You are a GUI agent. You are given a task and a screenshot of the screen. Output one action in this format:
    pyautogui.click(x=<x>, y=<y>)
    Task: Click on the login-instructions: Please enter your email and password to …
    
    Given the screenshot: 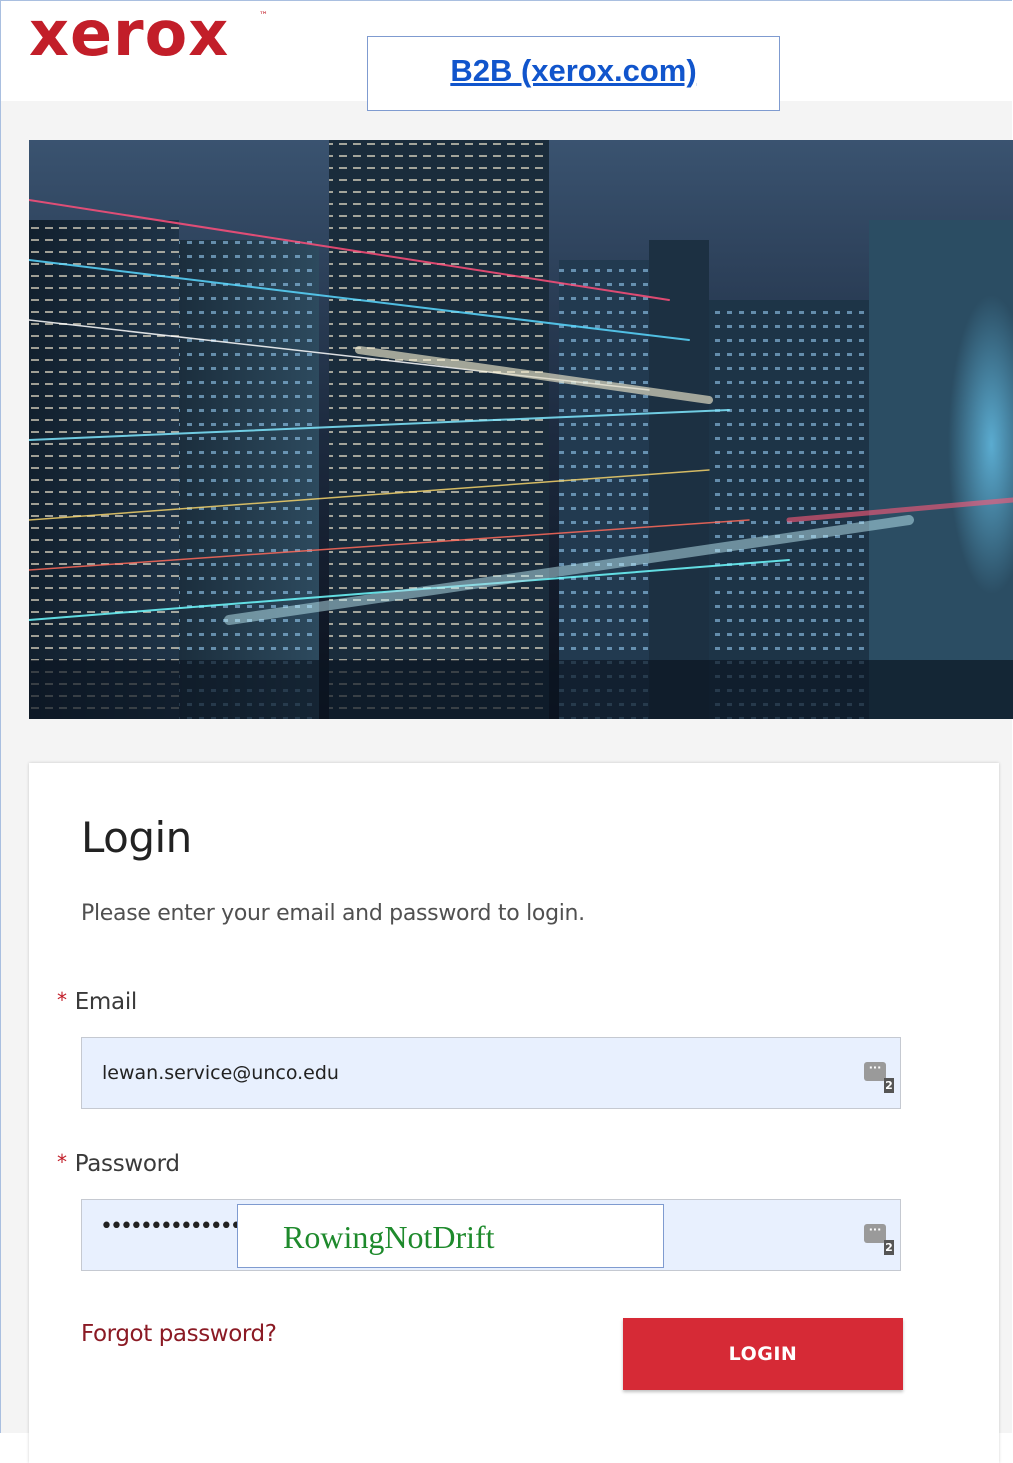 What is the action you would take?
    pyautogui.click(x=333, y=913)
    